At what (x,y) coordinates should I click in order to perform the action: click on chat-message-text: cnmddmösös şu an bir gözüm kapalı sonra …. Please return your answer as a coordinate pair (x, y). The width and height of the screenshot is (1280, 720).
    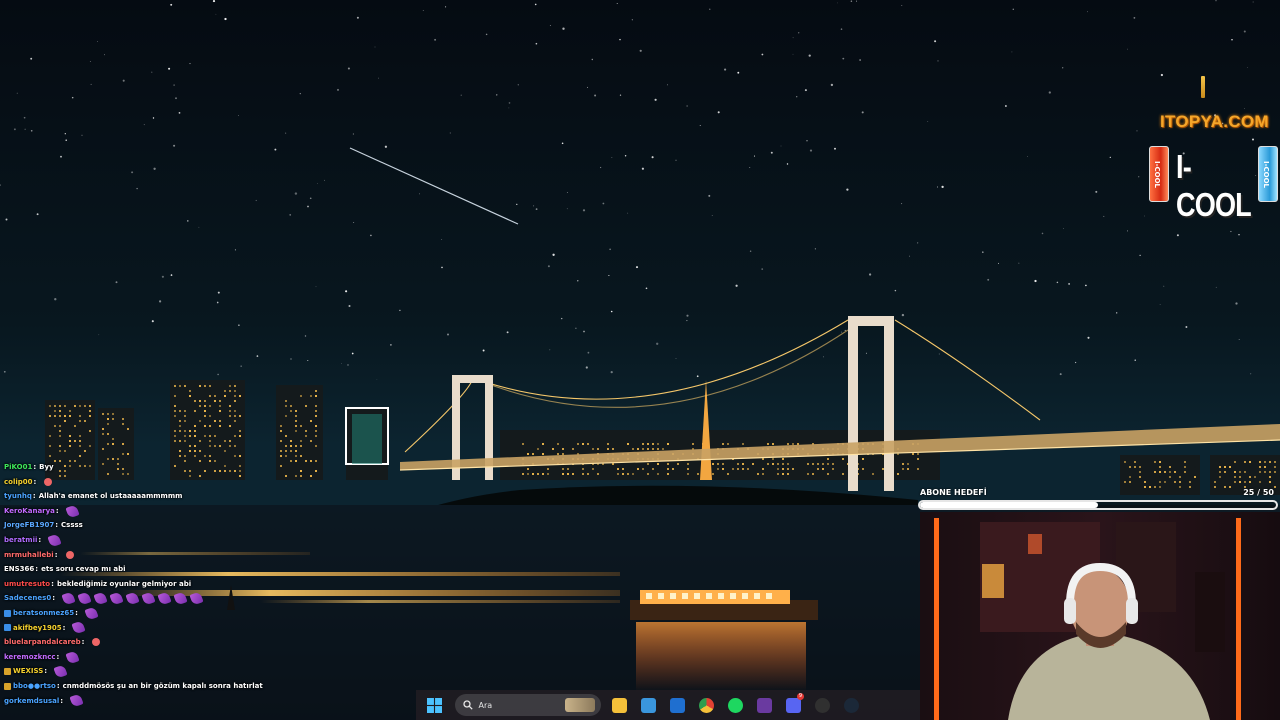
    Looking at the image, I should click on (162, 685).